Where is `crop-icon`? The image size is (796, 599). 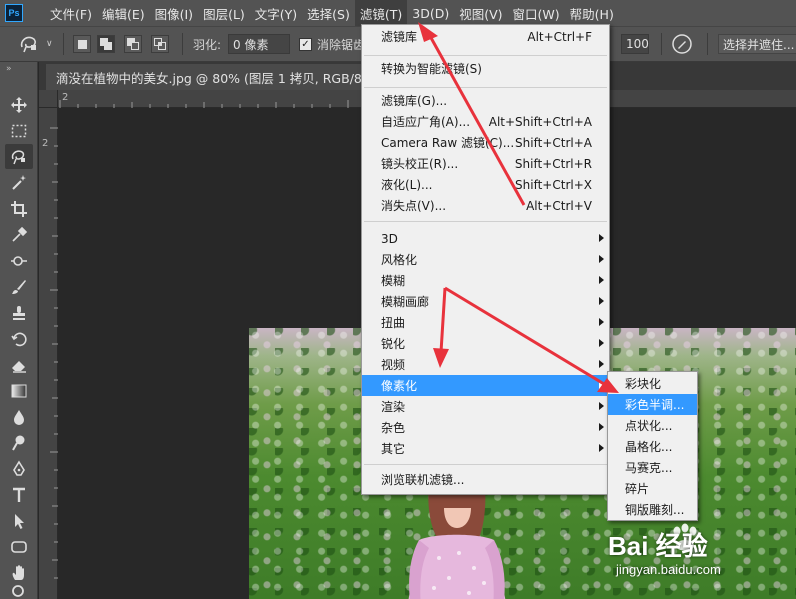
crop-icon is located at coordinates (19, 208).